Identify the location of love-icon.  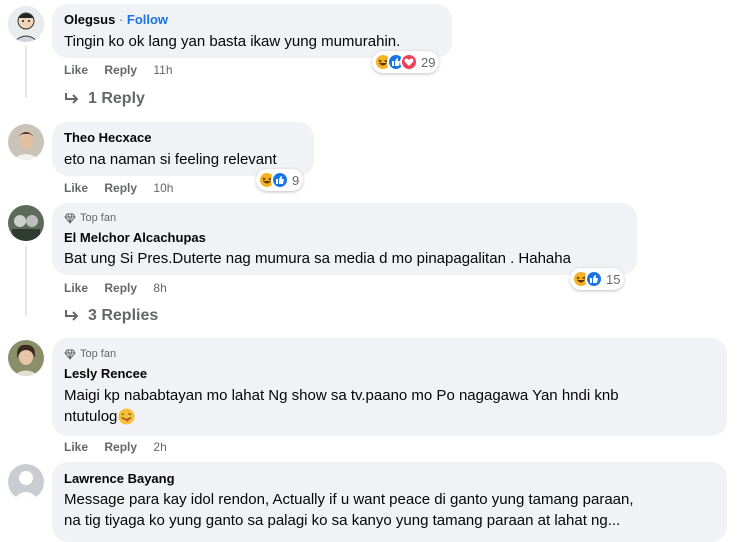
(409, 62).